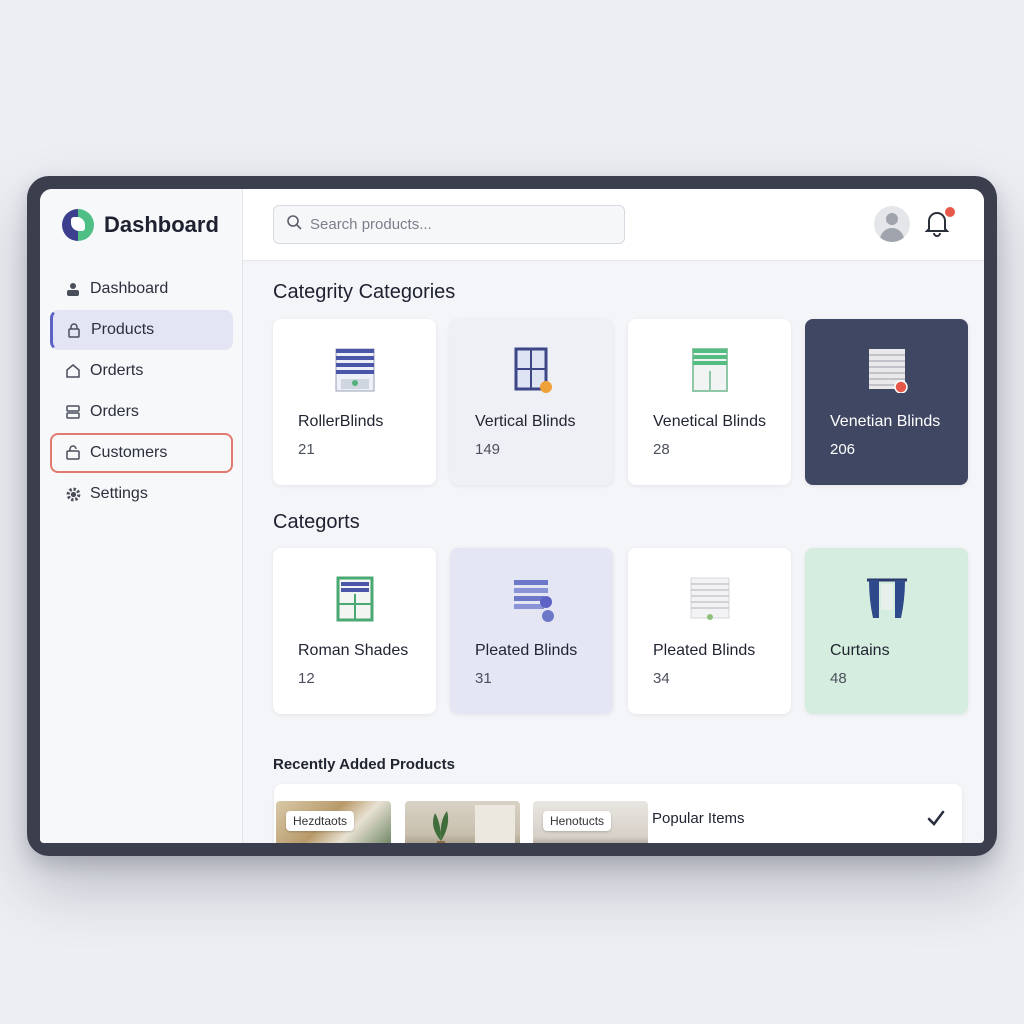 The height and width of the screenshot is (1024, 1024). I want to click on venetian-blind-icon, so click(887, 370).